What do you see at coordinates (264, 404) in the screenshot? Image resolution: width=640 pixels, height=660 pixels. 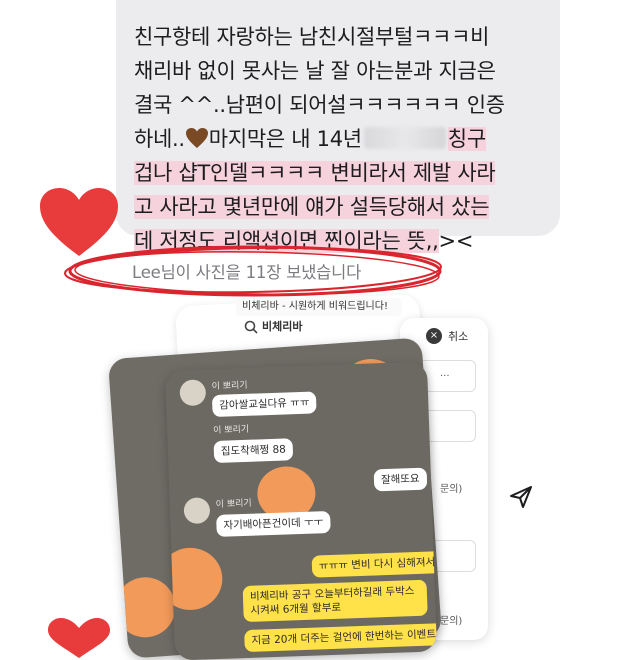 I see `chat-bubble: 감아쌀교실다유 ㅠㅠ` at bounding box center [264, 404].